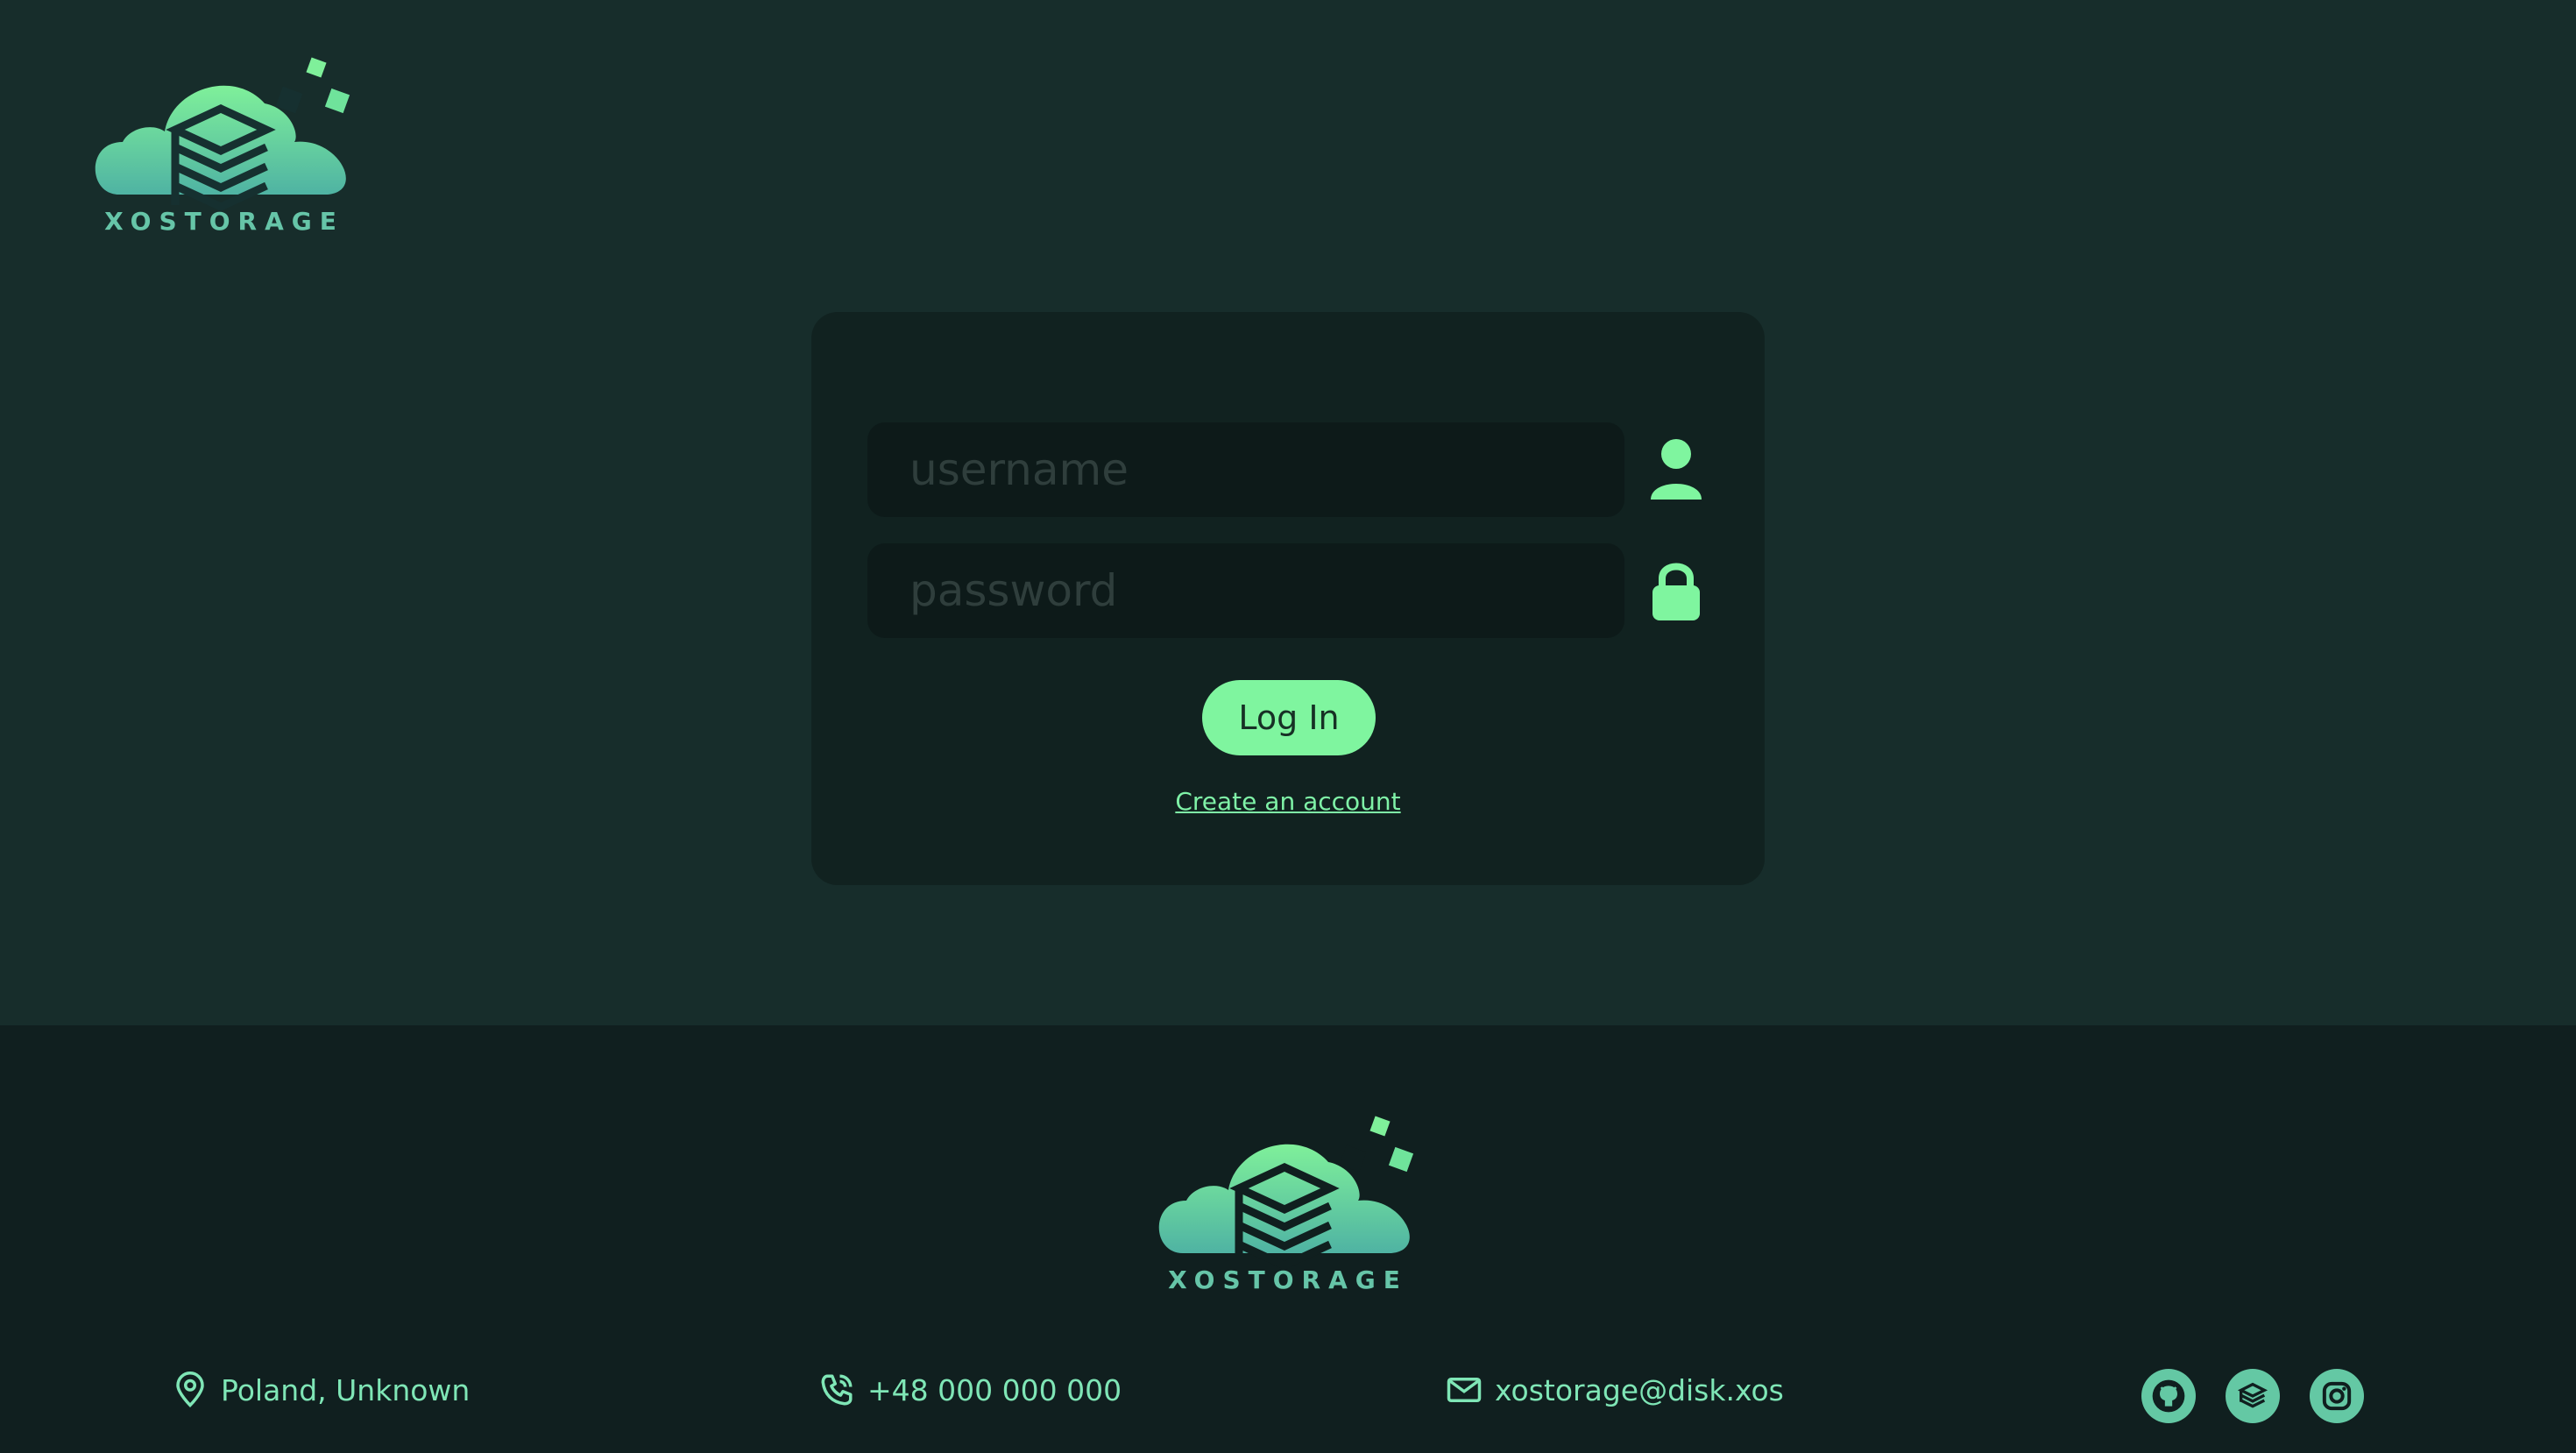  I want to click on contact-location: Poland, Unknown, so click(321, 1390).